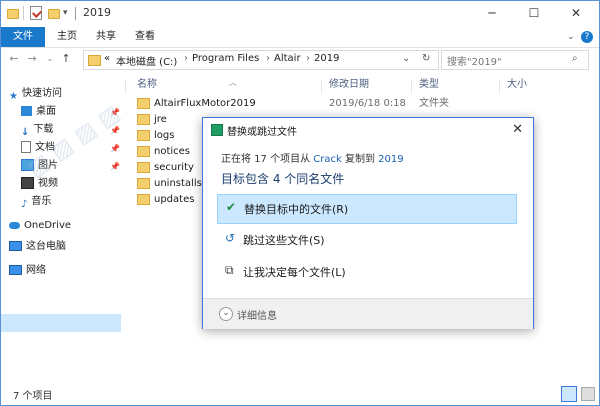 This screenshot has width=600, height=406. I want to click on document-icon, so click(26, 147).